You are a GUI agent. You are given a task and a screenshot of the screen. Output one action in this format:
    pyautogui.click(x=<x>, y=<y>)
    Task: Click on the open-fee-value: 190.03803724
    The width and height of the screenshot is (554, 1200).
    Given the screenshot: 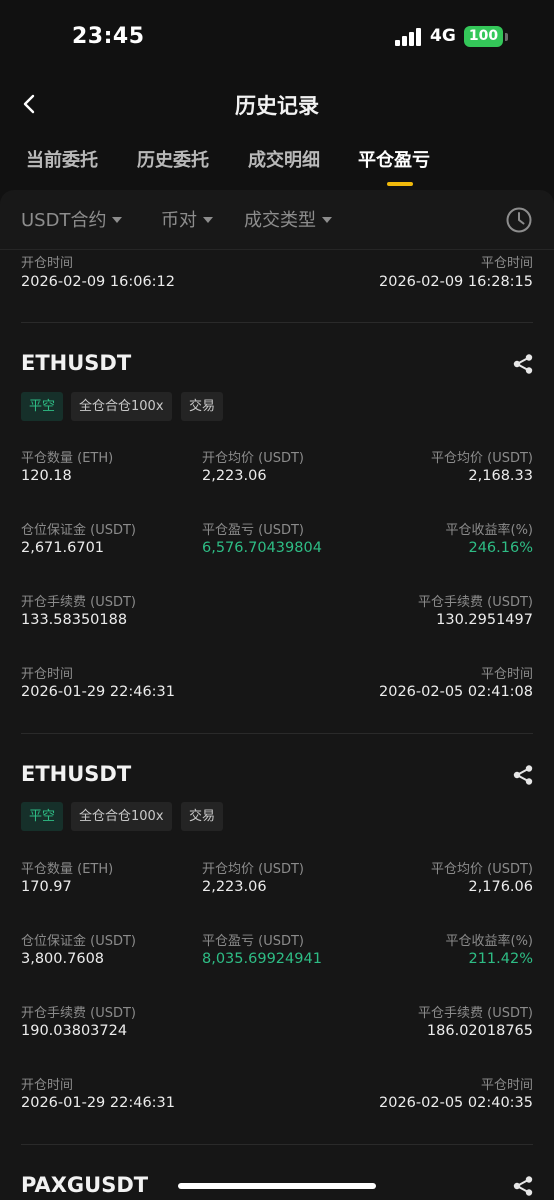 What is the action you would take?
    pyautogui.click(x=74, y=1031)
    